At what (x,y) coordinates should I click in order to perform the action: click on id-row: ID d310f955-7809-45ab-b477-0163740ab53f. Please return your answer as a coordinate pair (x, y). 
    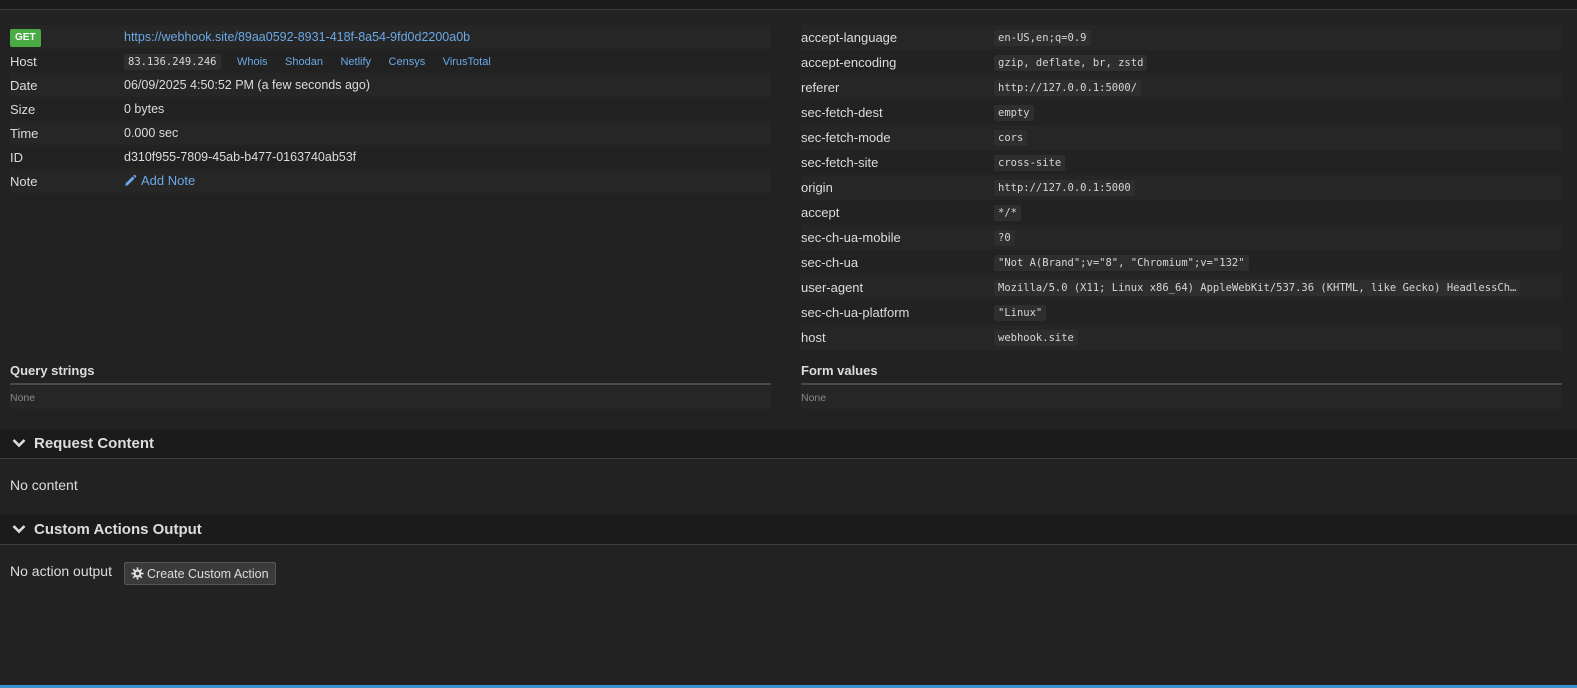
    Looking at the image, I should click on (390, 157).